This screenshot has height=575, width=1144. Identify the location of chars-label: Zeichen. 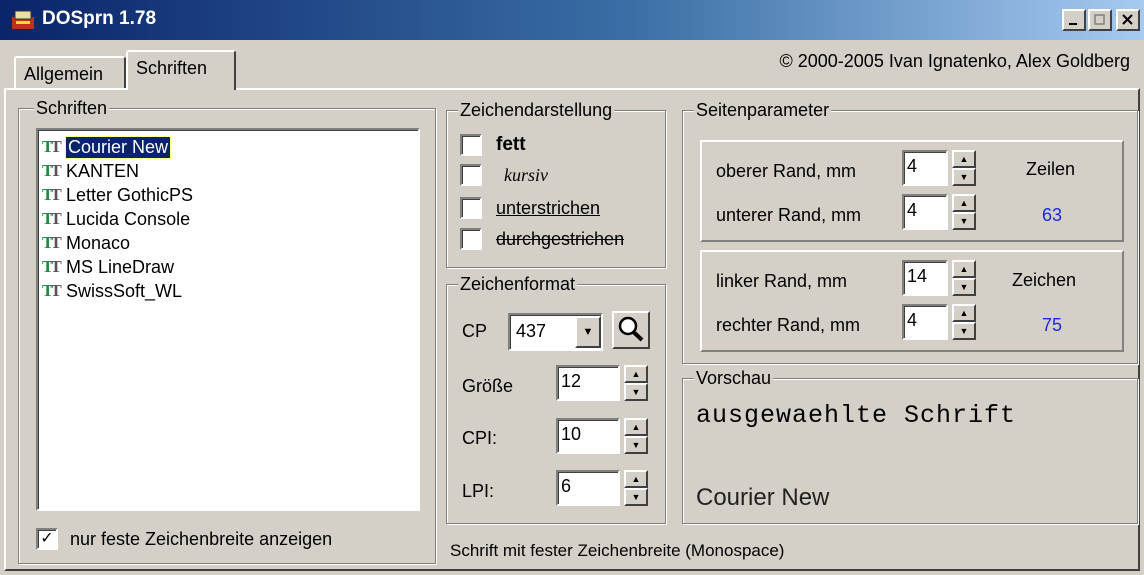
(1044, 280).